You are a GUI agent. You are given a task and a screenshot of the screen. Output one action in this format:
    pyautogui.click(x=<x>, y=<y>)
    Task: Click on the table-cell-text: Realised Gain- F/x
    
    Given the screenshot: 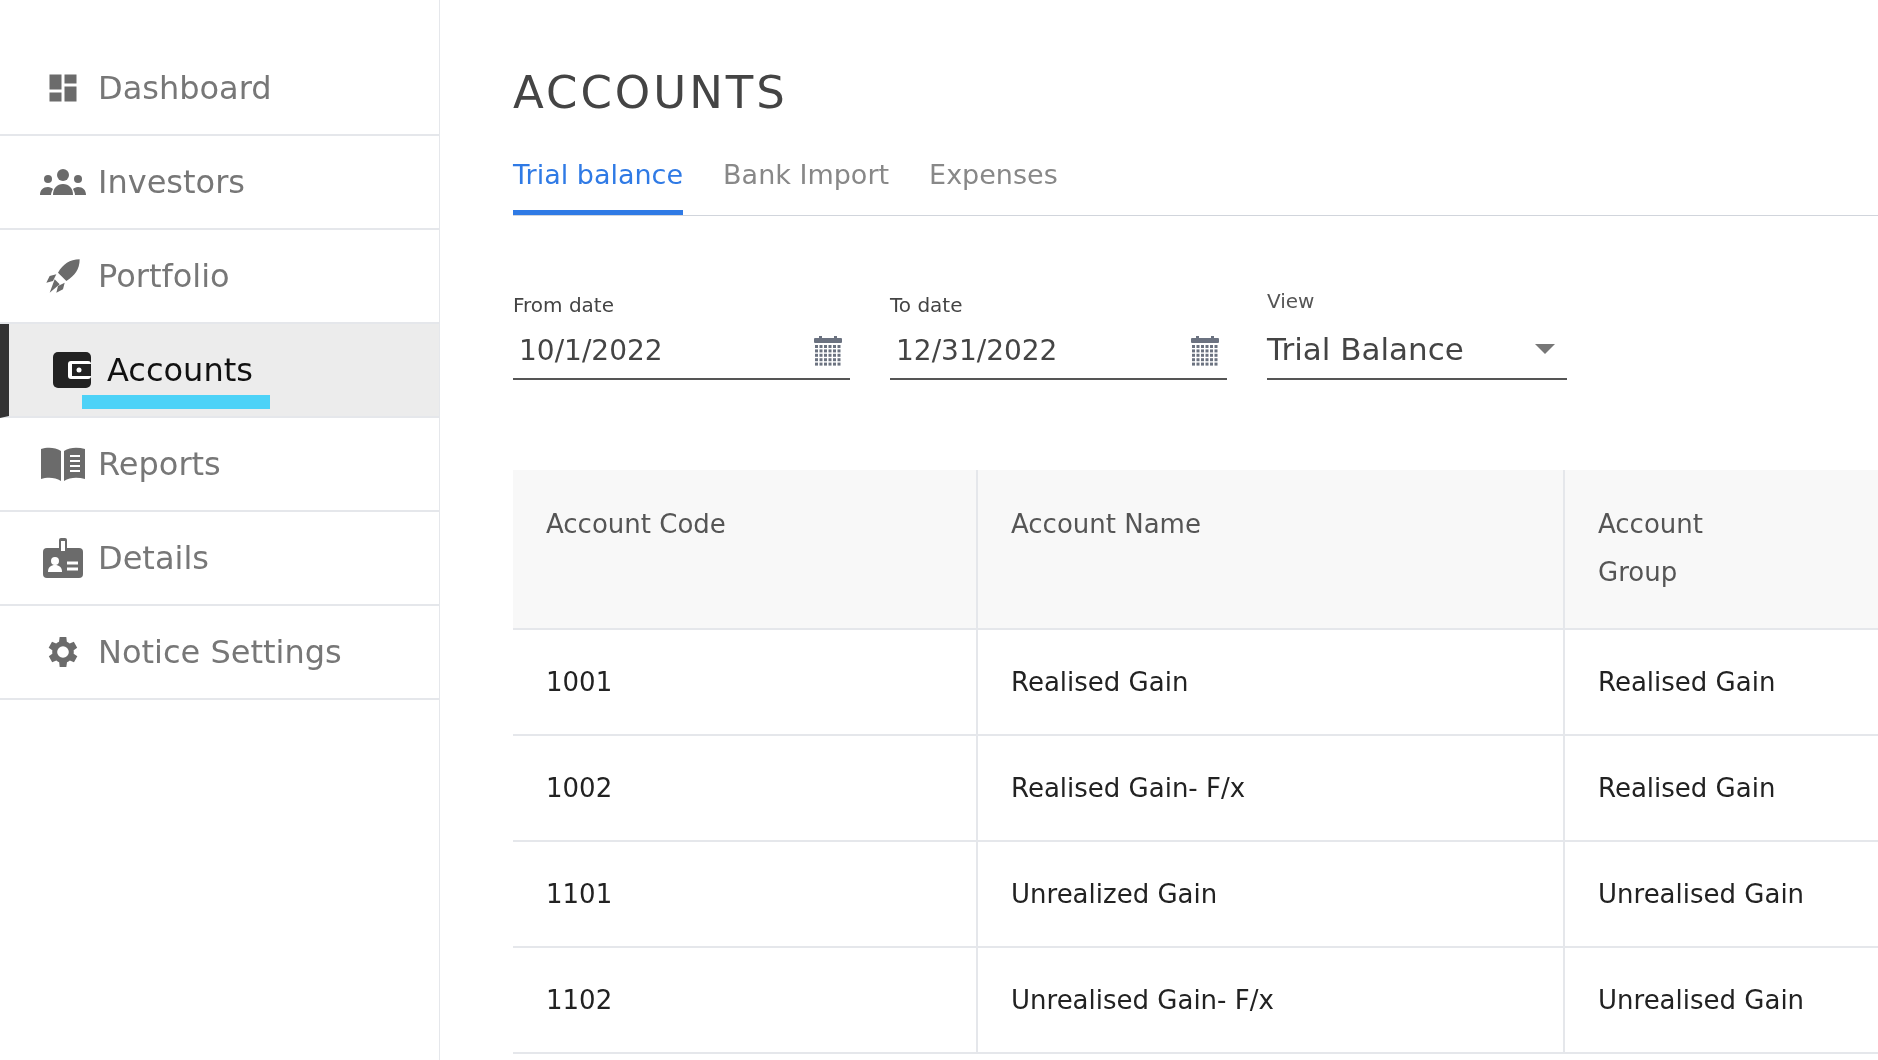 What is the action you would take?
    pyautogui.click(x=1128, y=788)
    